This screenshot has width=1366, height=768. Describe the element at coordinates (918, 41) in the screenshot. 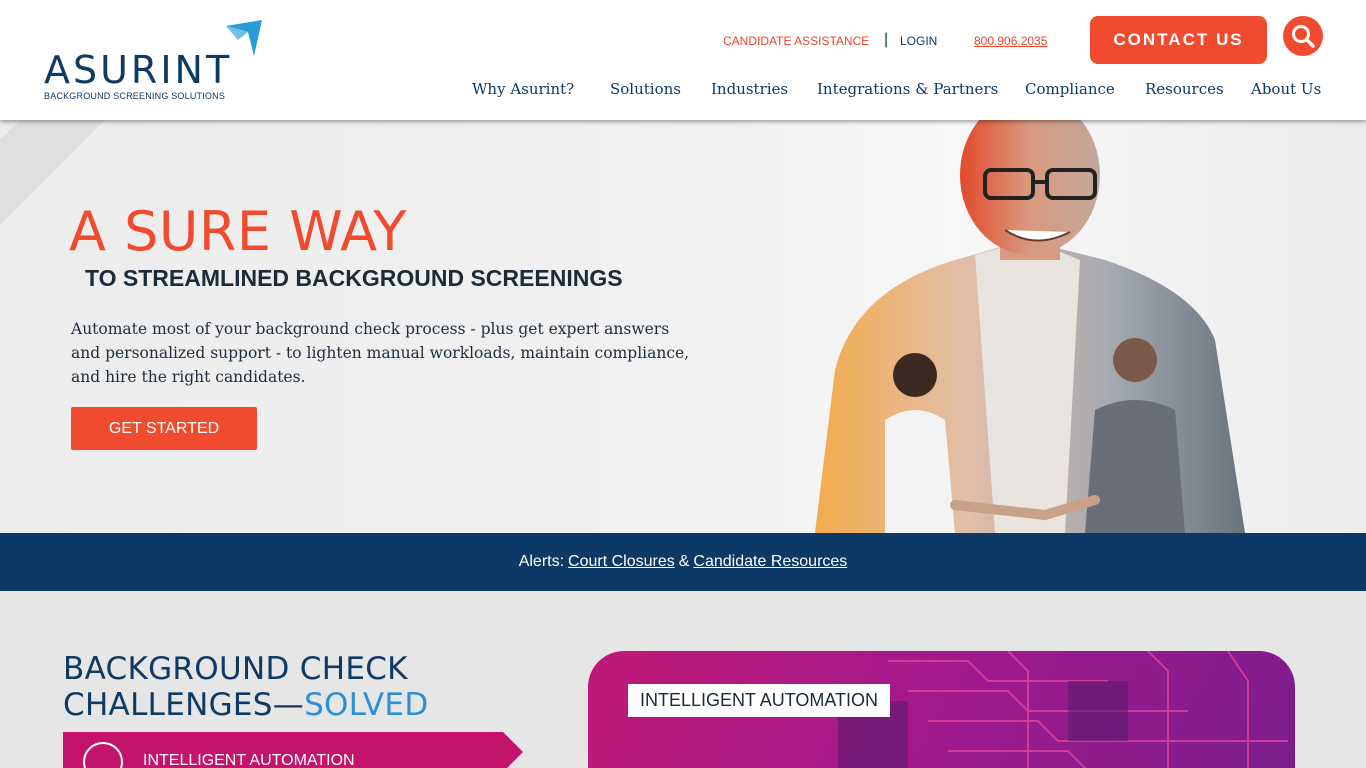

I see `login-link: LOGIN` at that location.